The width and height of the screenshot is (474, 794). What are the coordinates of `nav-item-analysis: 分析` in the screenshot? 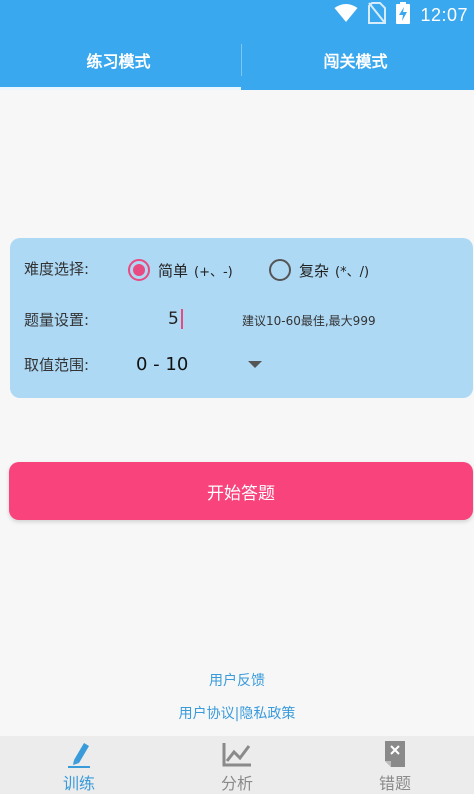 It's located at (237, 765).